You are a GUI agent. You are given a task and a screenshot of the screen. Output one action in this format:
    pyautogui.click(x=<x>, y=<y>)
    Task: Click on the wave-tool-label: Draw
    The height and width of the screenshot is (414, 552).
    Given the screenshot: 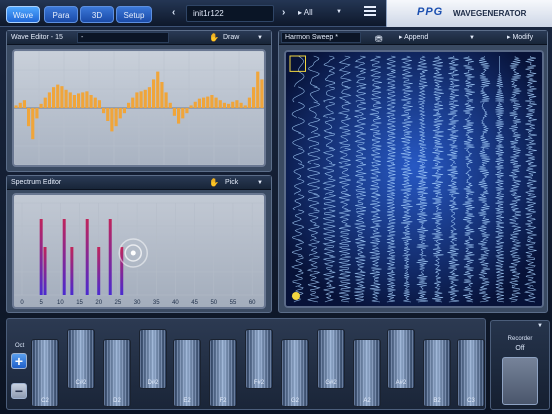 What is the action you would take?
    pyautogui.click(x=231, y=38)
    